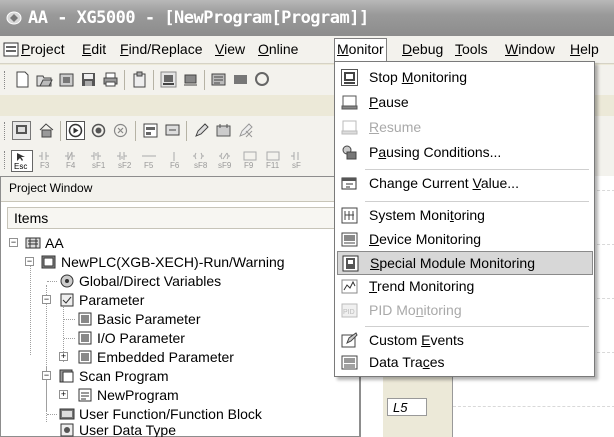 Image resolution: width=614 pixels, height=437 pixels. I want to click on menu-window: Window, so click(530, 49).